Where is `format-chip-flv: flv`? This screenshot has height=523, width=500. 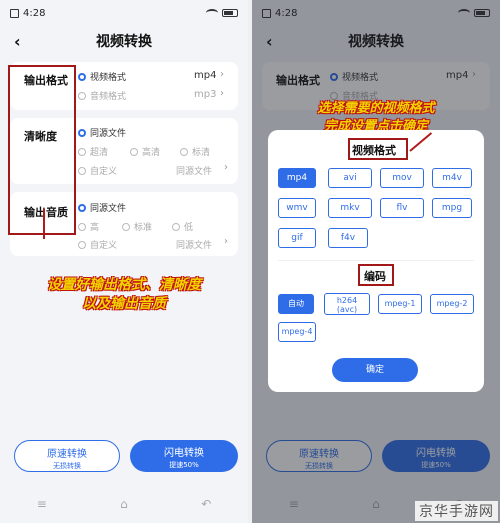 format-chip-flv: flv is located at coordinates (402, 208).